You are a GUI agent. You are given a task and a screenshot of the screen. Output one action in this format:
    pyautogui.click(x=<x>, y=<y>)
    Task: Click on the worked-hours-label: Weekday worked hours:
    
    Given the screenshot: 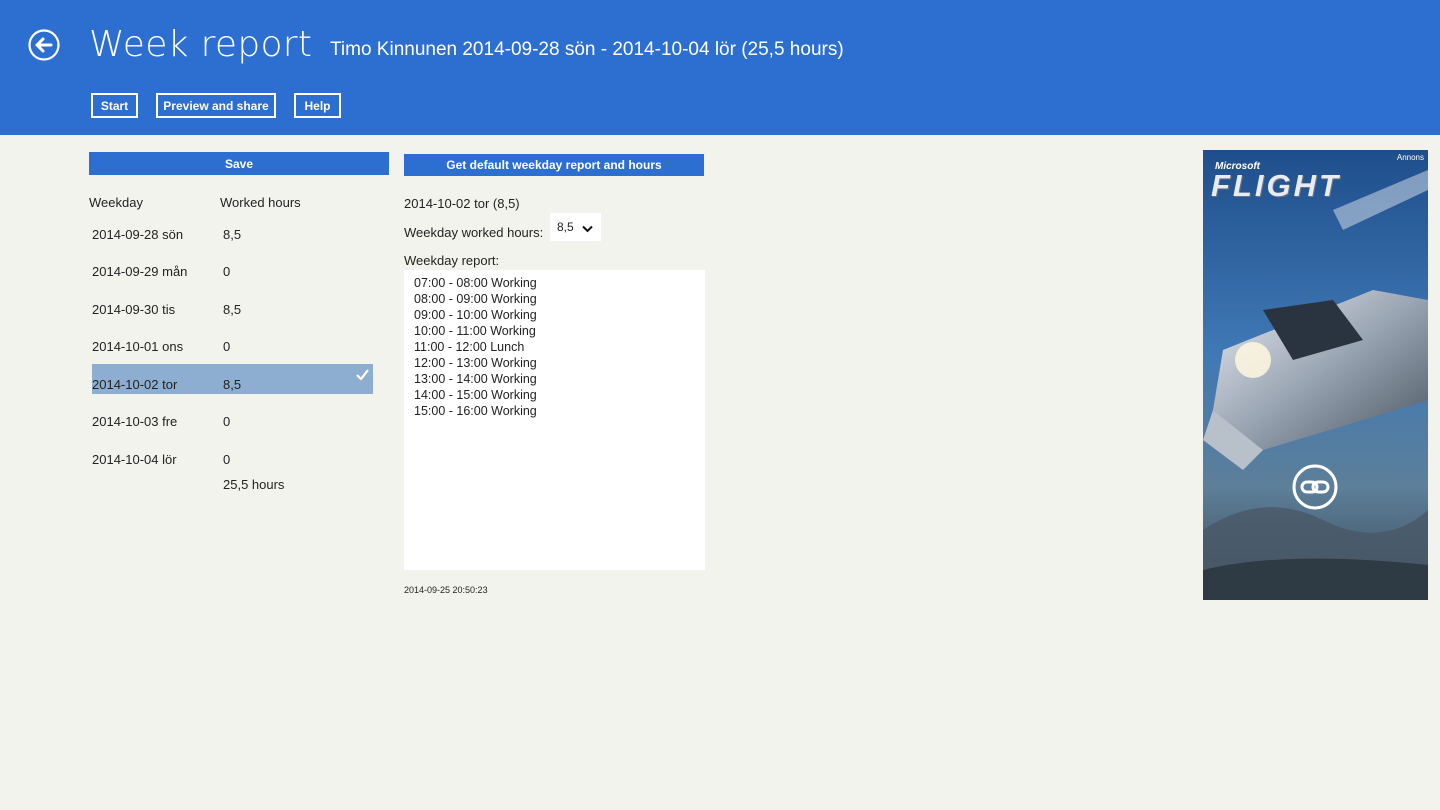 What is the action you would take?
    pyautogui.click(x=474, y=232)
    